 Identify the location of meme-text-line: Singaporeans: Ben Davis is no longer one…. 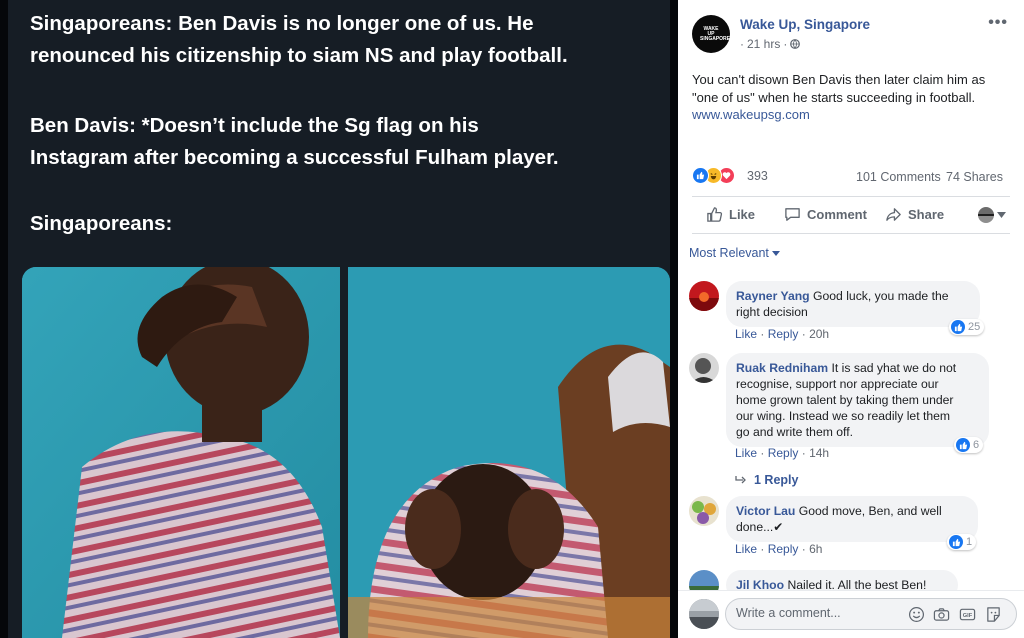
(282, 23).